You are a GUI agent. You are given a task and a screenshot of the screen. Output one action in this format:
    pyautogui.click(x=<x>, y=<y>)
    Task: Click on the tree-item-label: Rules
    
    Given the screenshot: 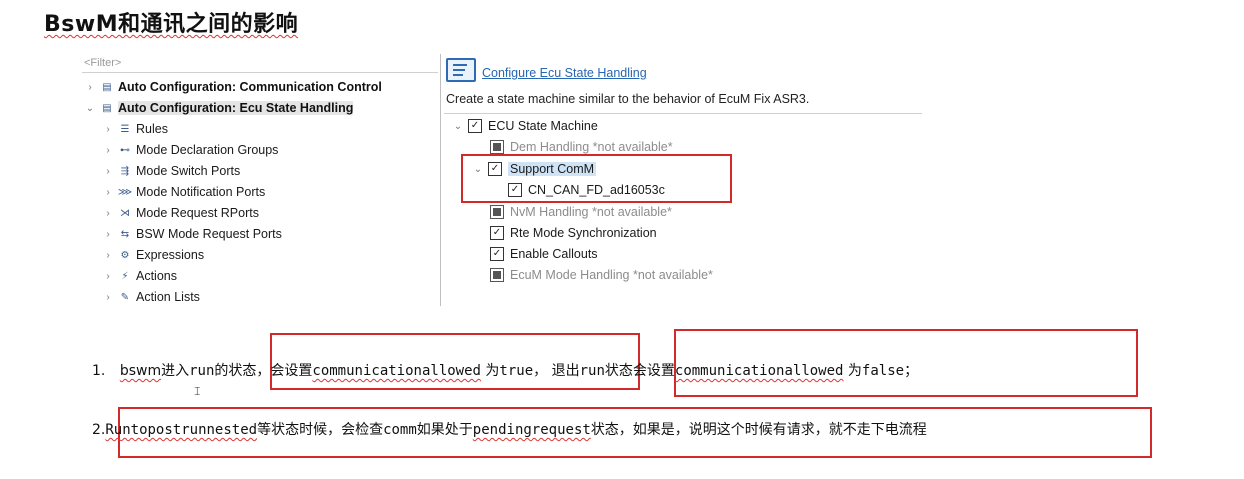 What is the action you would take?
    pyautogui.click(x=152, y=129)
    